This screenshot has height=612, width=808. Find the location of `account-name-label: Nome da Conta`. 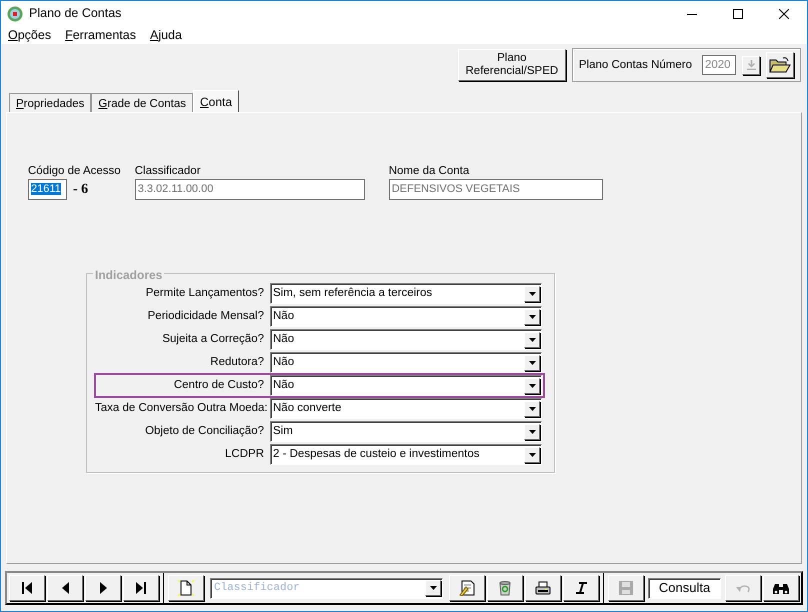

account-name-label: Nome da Conta is located at coordinates (429, 171).